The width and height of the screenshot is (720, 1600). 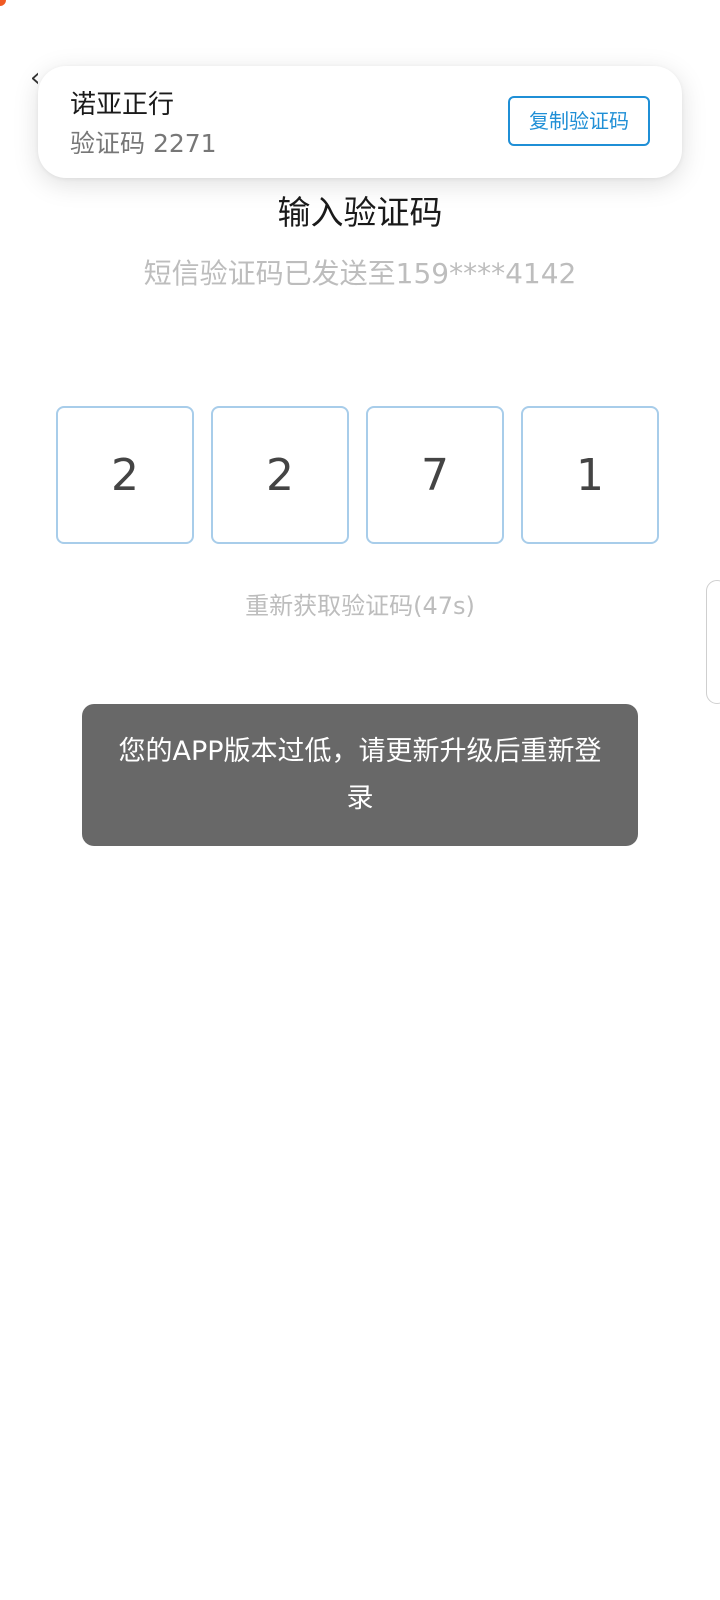 What do you see at coordinates (360, 122) in the screenshot?
I see `sms-notification-banner: 诺亚正行 验证码 2271 复制验证码` at bounding box center [360, 122].